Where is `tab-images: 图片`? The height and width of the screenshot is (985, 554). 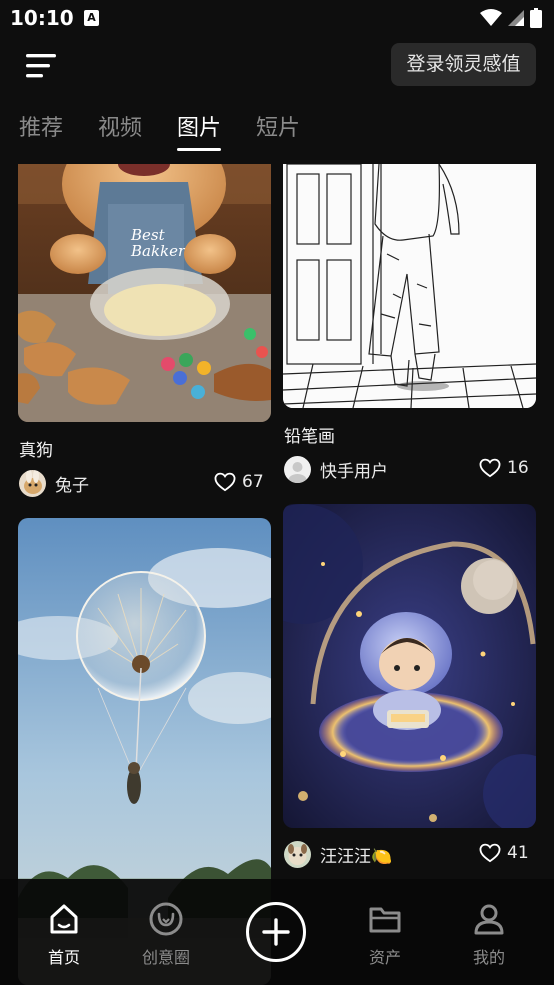
tab-images: 图片 is located at coordinates (199, 132).